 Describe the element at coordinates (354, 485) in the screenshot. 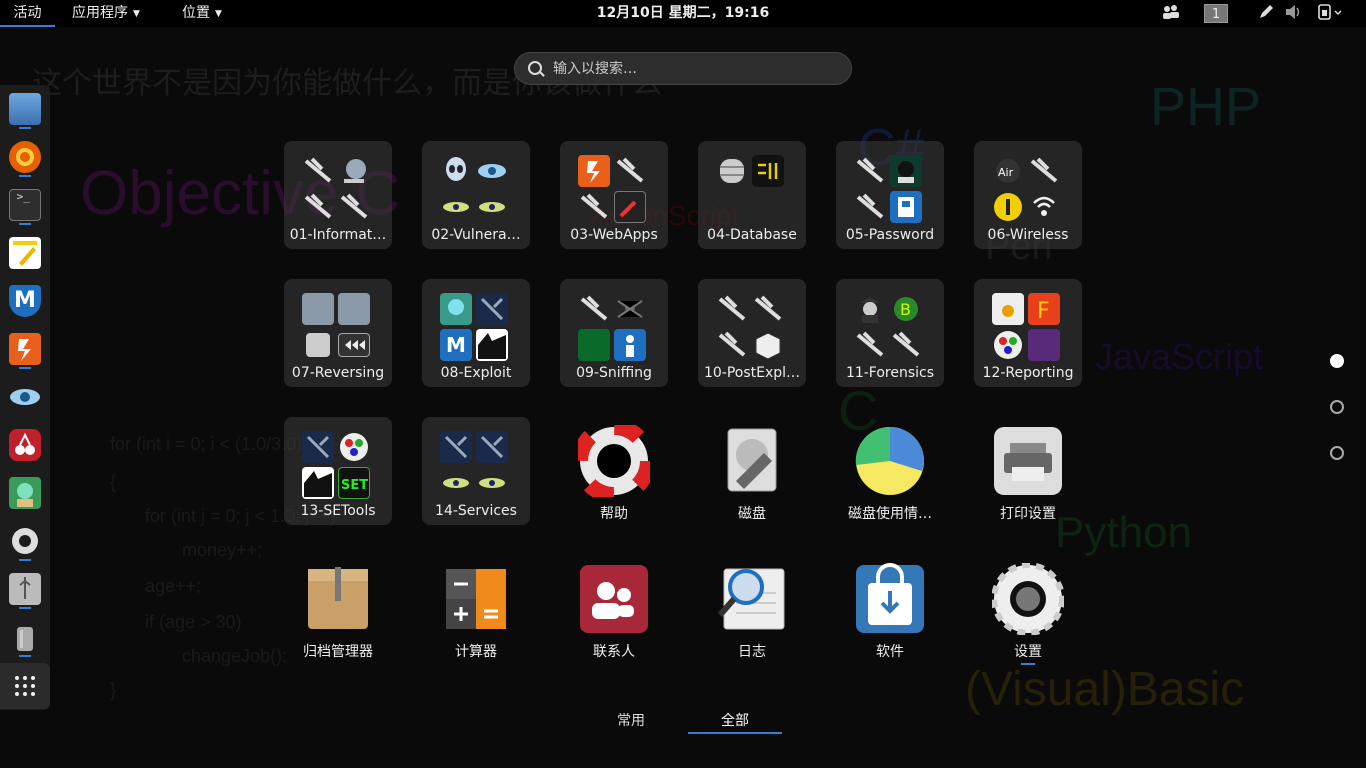

I see `svg-text: SET` at that location.